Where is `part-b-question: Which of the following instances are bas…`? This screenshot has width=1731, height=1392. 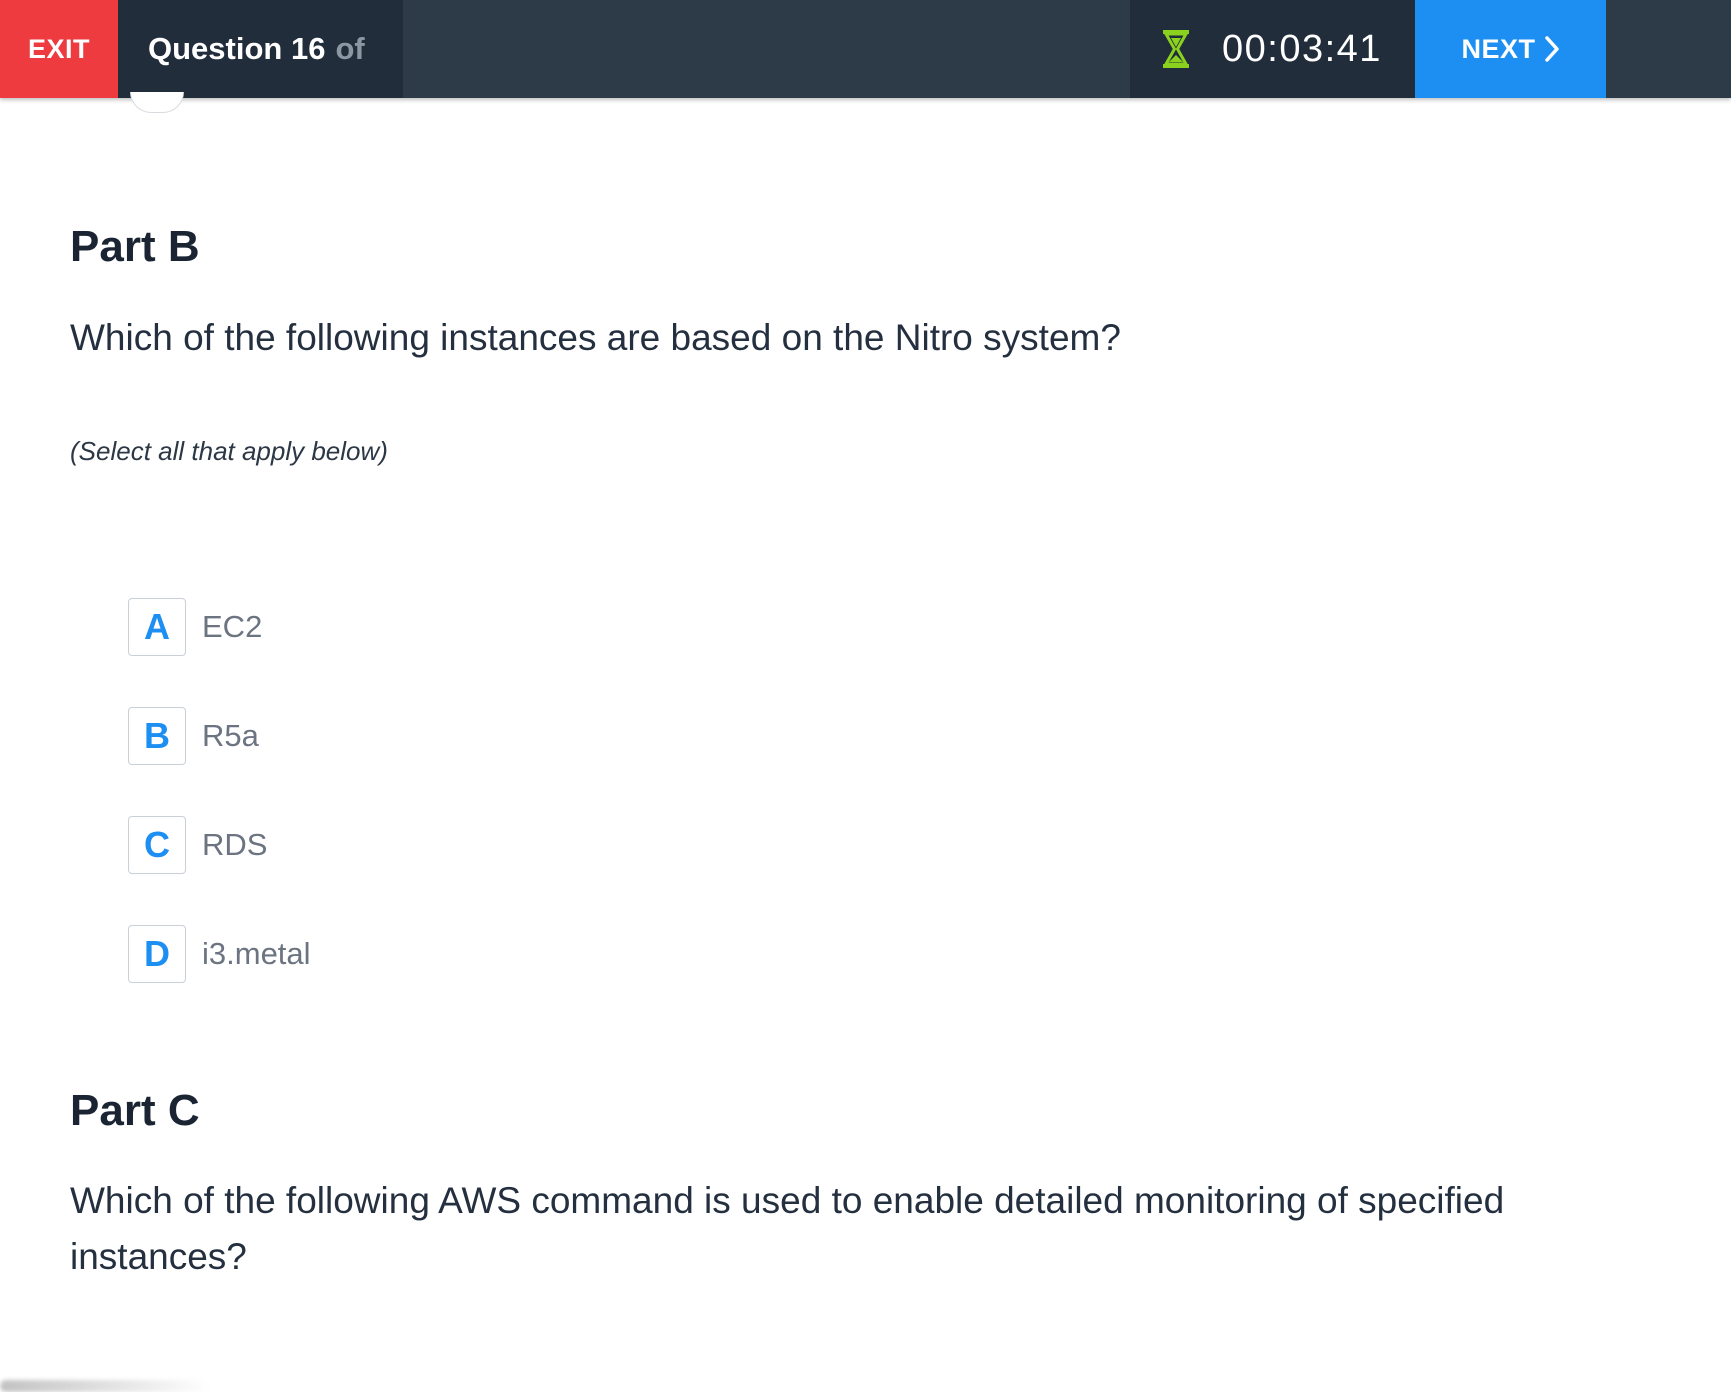 part-b-question: Which of the following instances are bas… is located at coordinates (595, 337).